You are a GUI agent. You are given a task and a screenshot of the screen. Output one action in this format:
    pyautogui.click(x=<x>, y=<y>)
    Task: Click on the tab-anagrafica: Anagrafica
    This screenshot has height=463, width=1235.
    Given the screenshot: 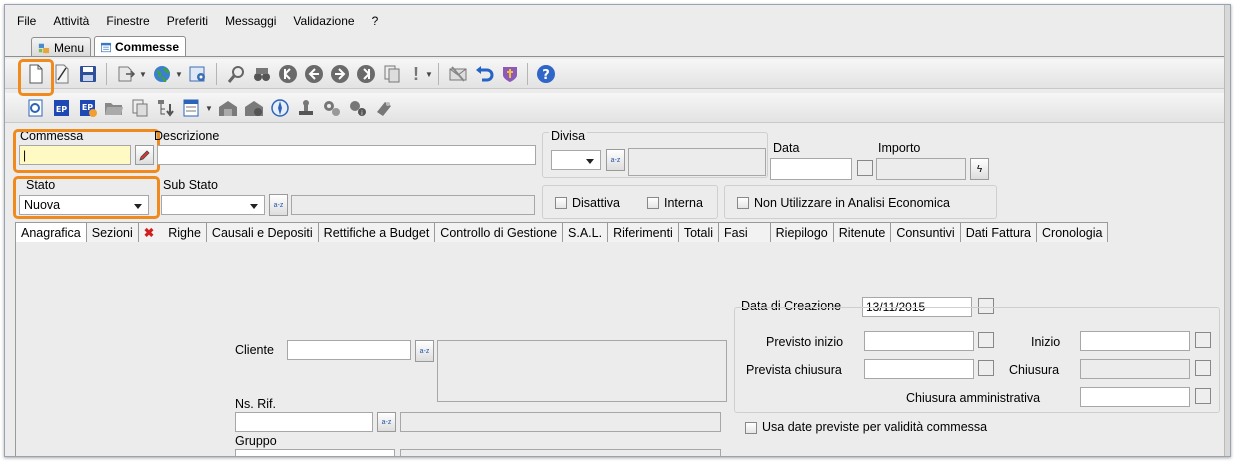 What is the action you would take?
    pyautogui.click(x=51, y=232)
    